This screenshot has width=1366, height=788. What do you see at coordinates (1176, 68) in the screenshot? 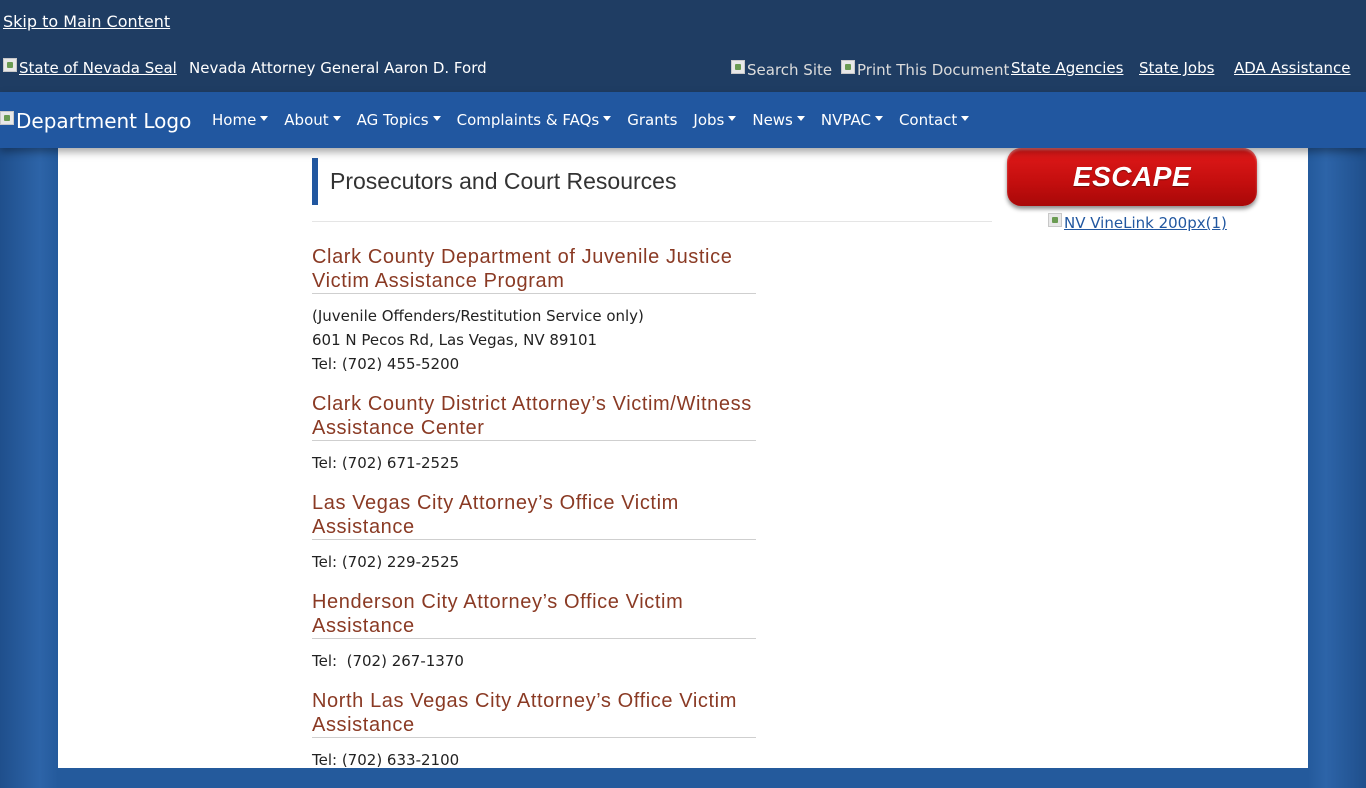
I see `state-jobs-link: State Jobs` at bounding box center [1176, 68].